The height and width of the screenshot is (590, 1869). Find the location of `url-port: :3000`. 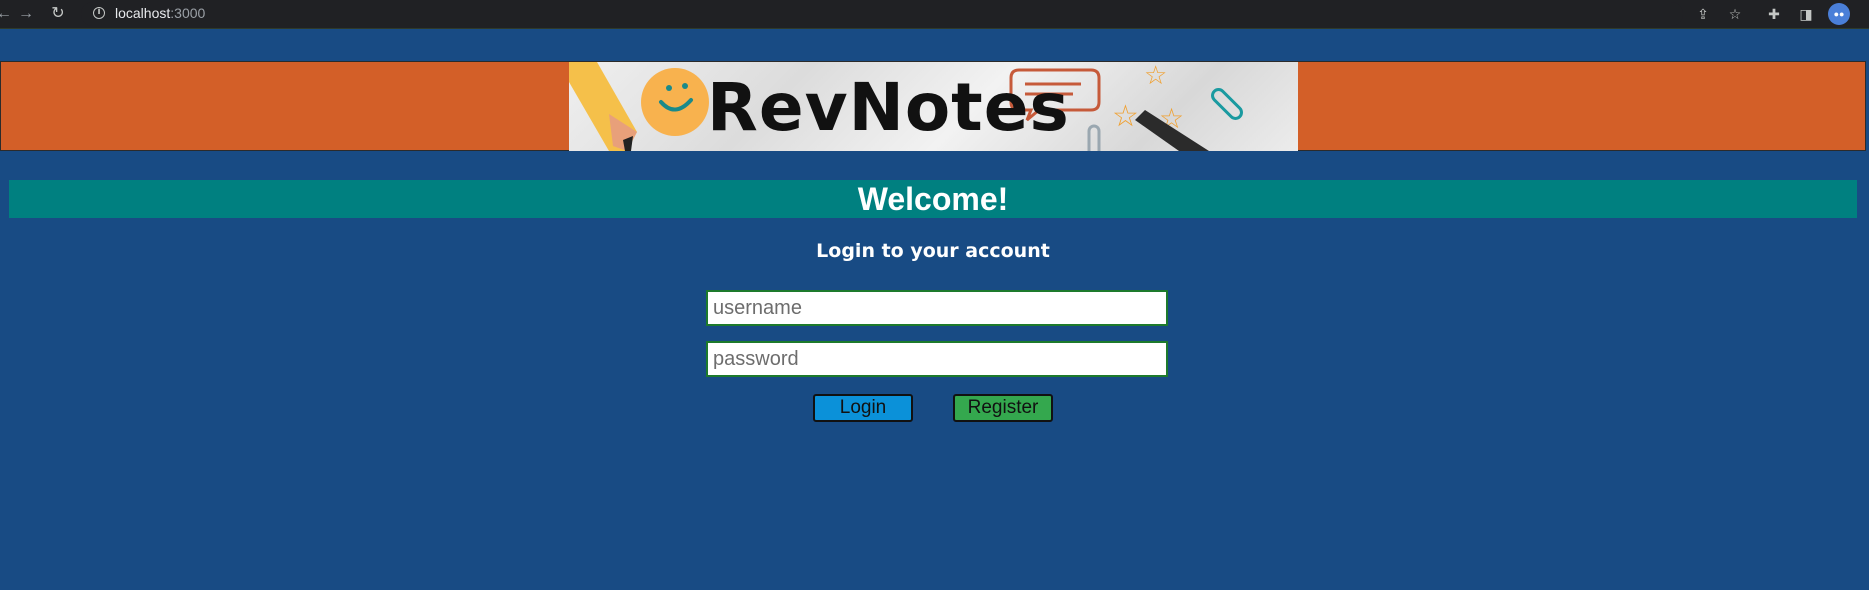

url-port: :3000 is located at coordinates (188, 13).